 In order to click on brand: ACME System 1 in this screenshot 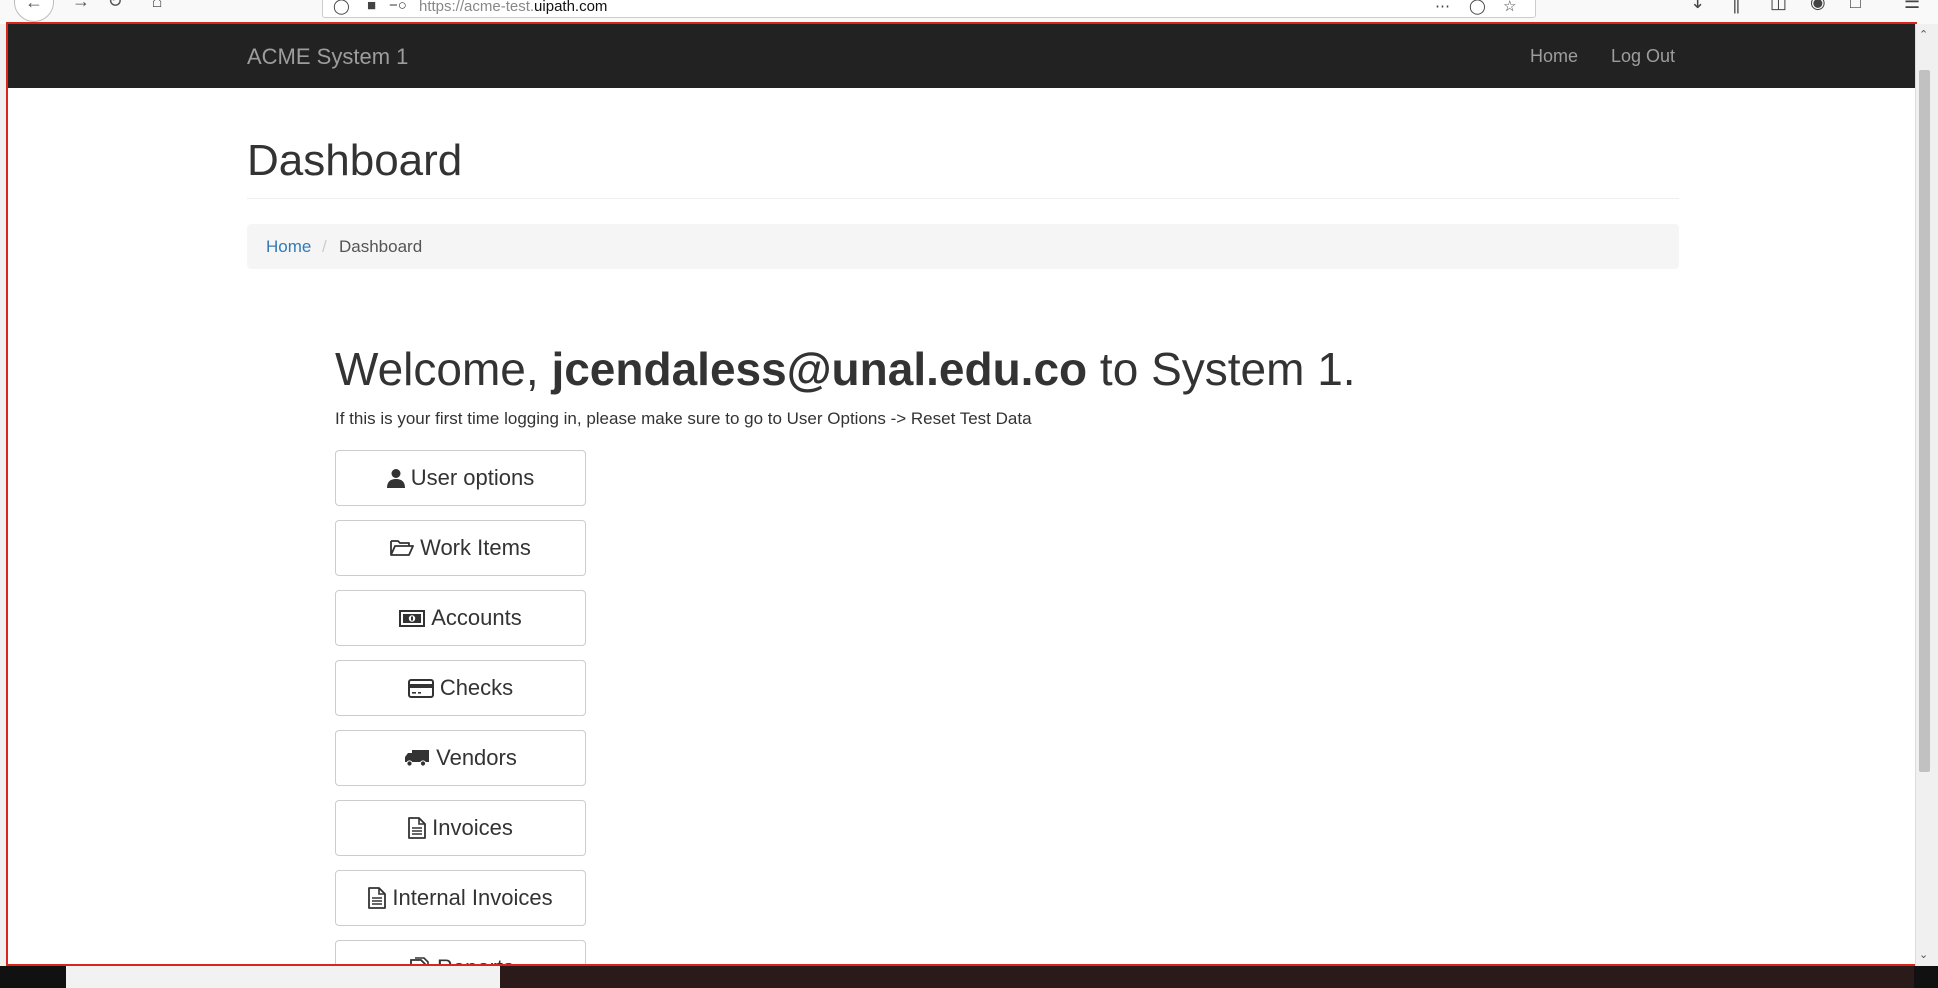, I will do `click(327, 57)`.